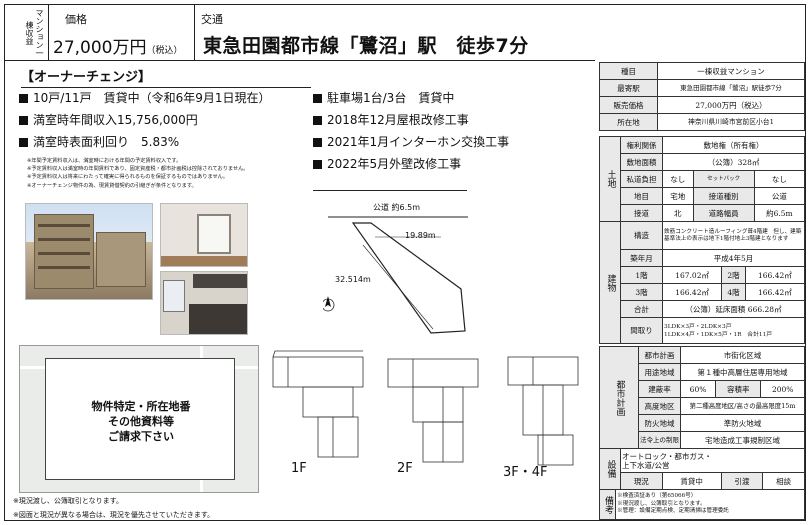 The height and width of the screenshot is (525, 810). I want to click on spec-label: 所在地, so click(628, 122).